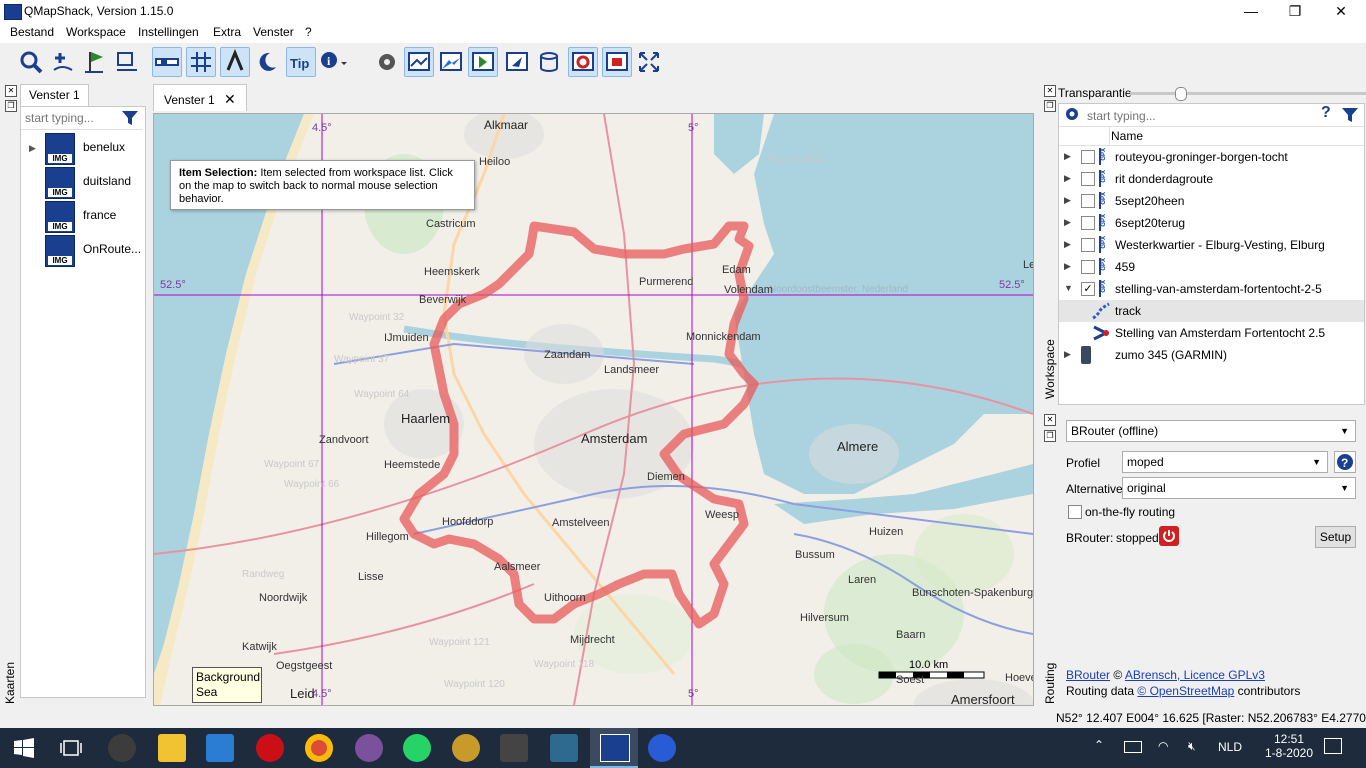  Describe the element at coordinates (333, 62) in the screenshot. I see `info-dropdown-icon: i` at that location.